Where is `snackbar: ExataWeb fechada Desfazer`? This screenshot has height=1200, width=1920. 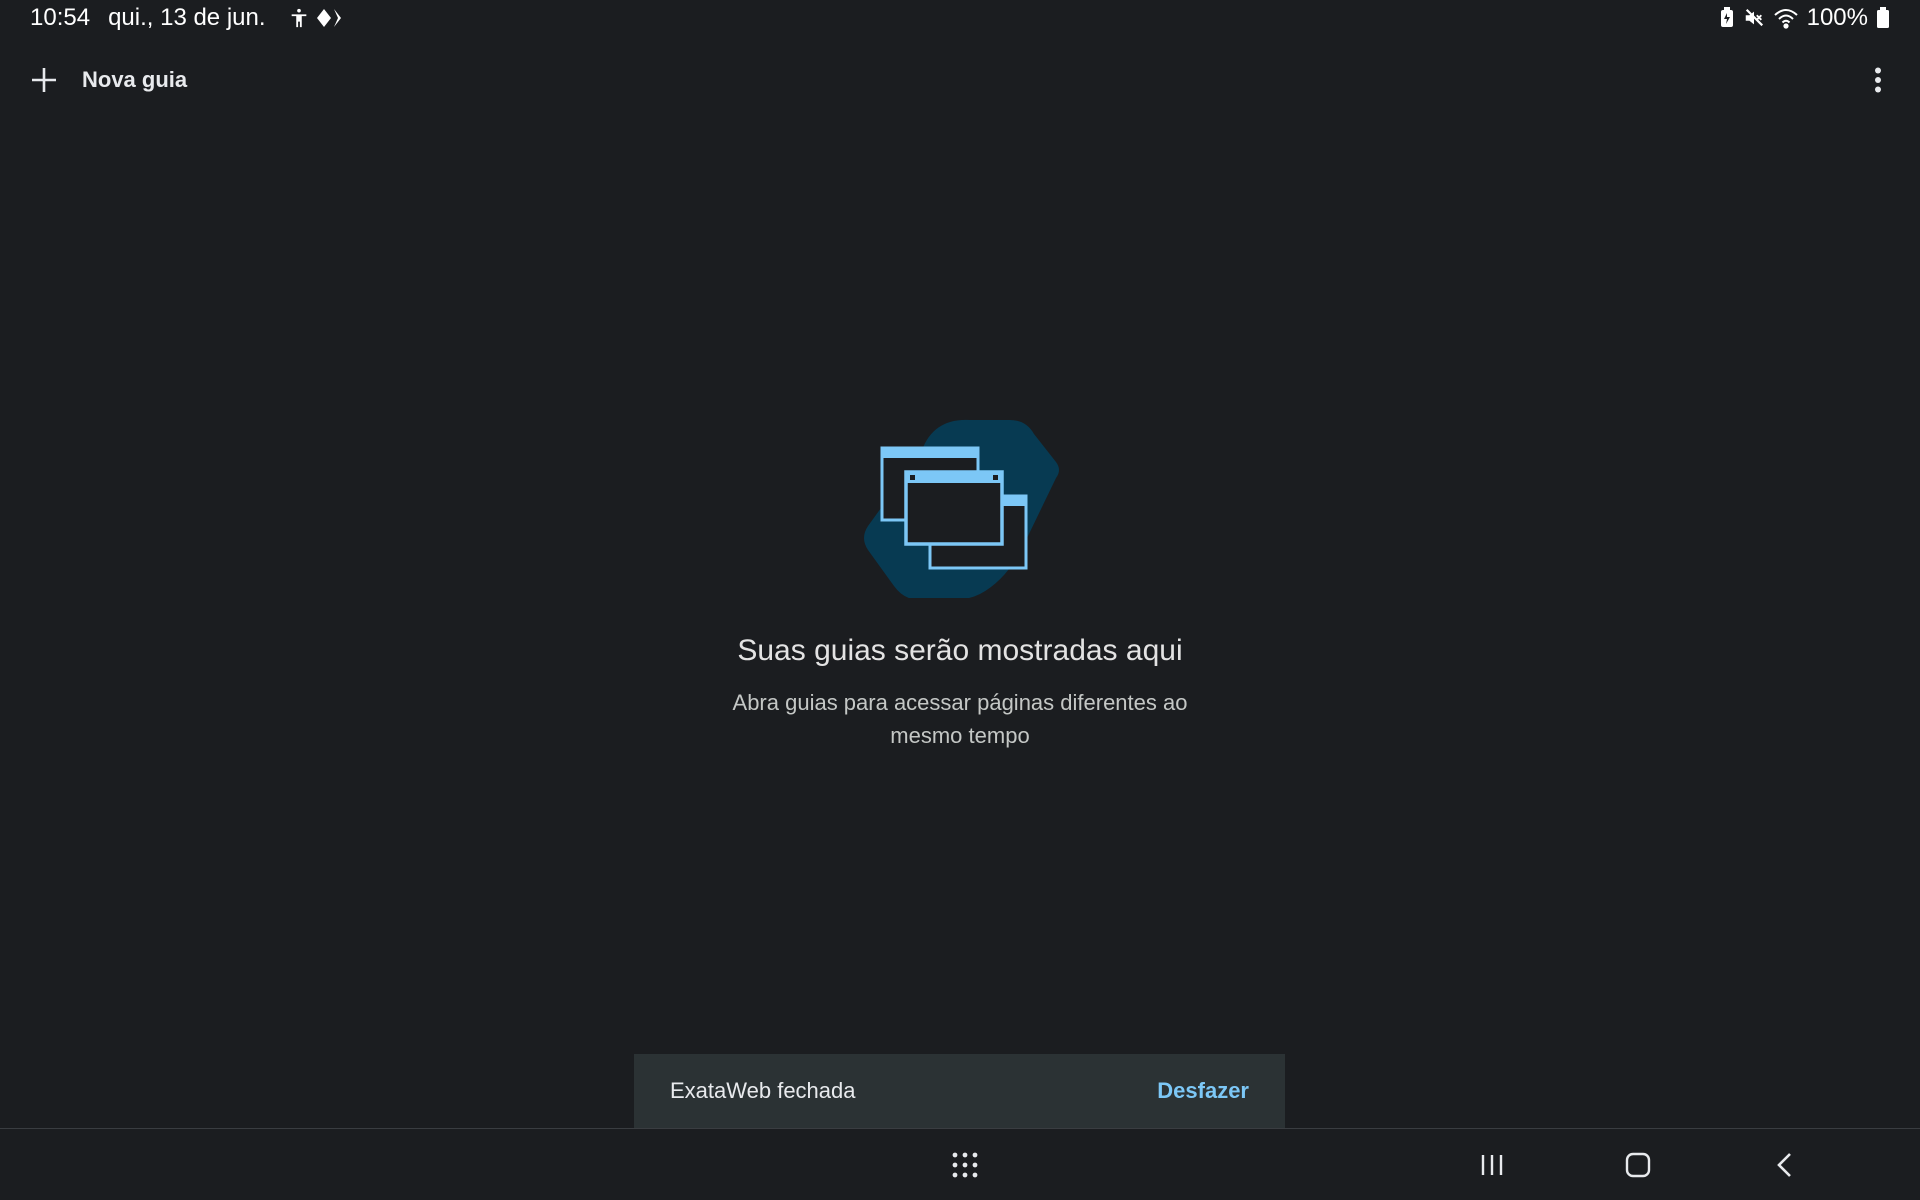 snackbar: ExataWeb fechada Desfazer is located at coordinates (959, 1091).